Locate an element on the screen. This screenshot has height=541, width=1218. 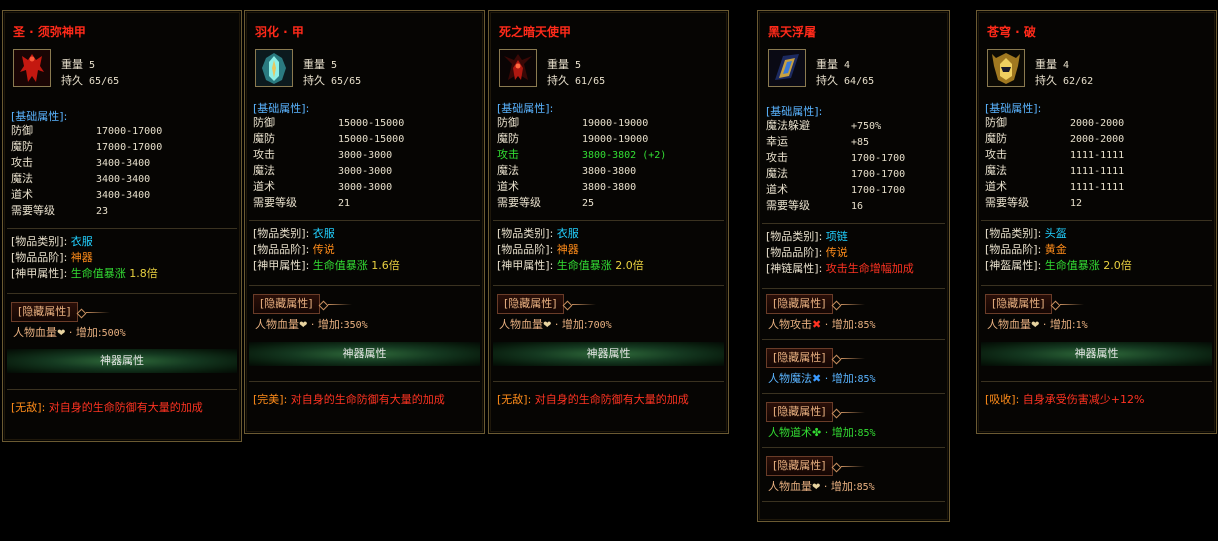
stat-value: 21 is located at coordinates (344, 203).